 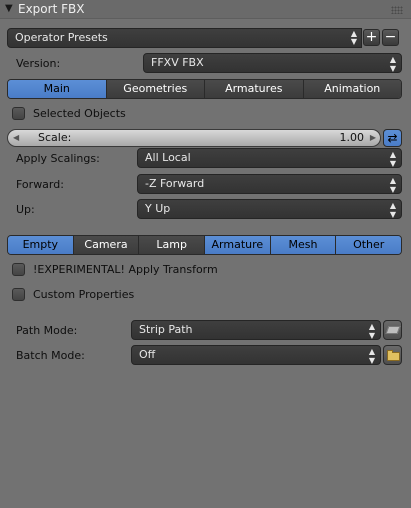 I want to click on batch-own-dir-icon, so click(x=392, y=355).